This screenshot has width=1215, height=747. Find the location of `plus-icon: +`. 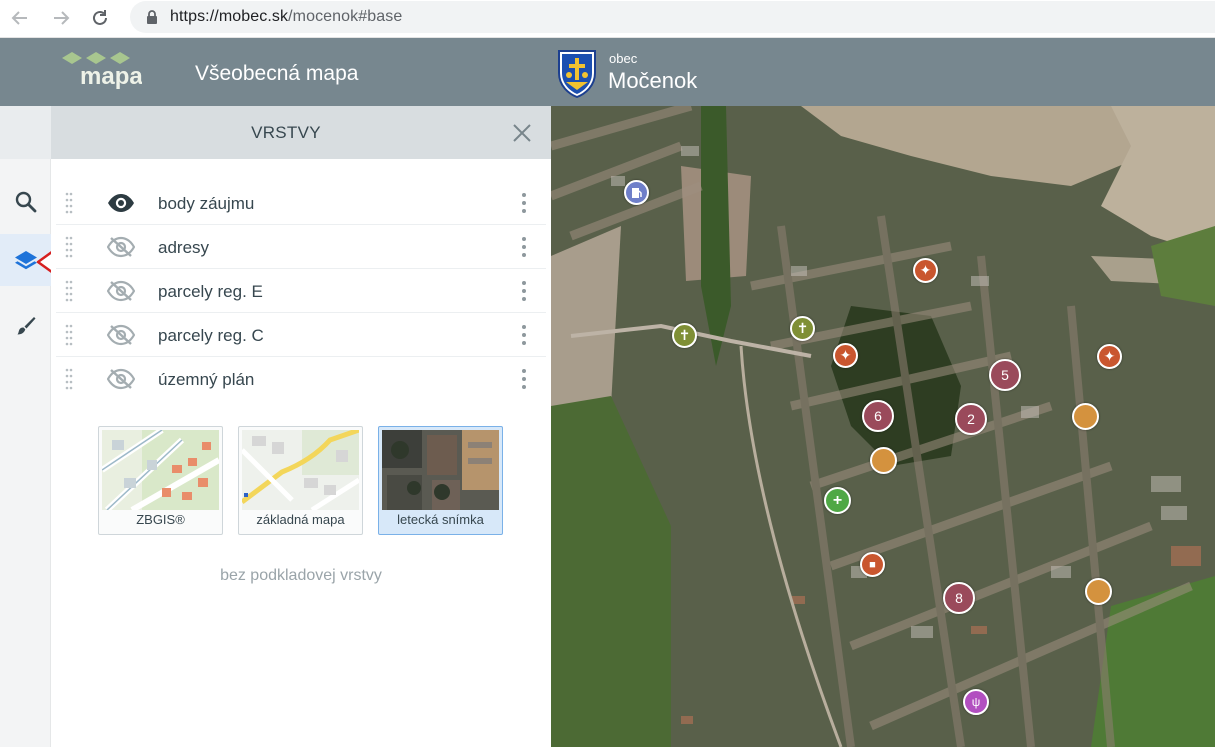

plus-icon: + is located at coordinates (837, 500).